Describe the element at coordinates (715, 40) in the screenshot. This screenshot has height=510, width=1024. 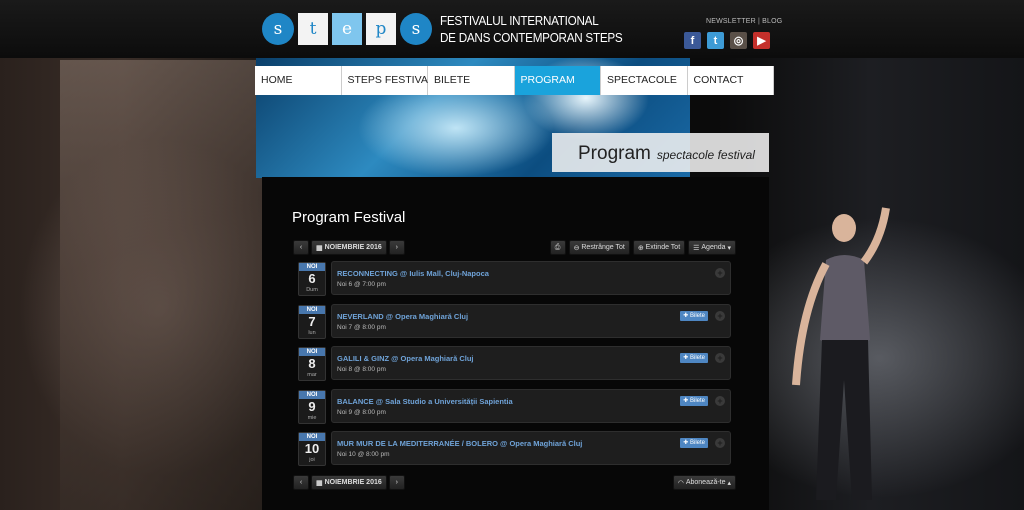
I see `twitter-icon: t` at that location.